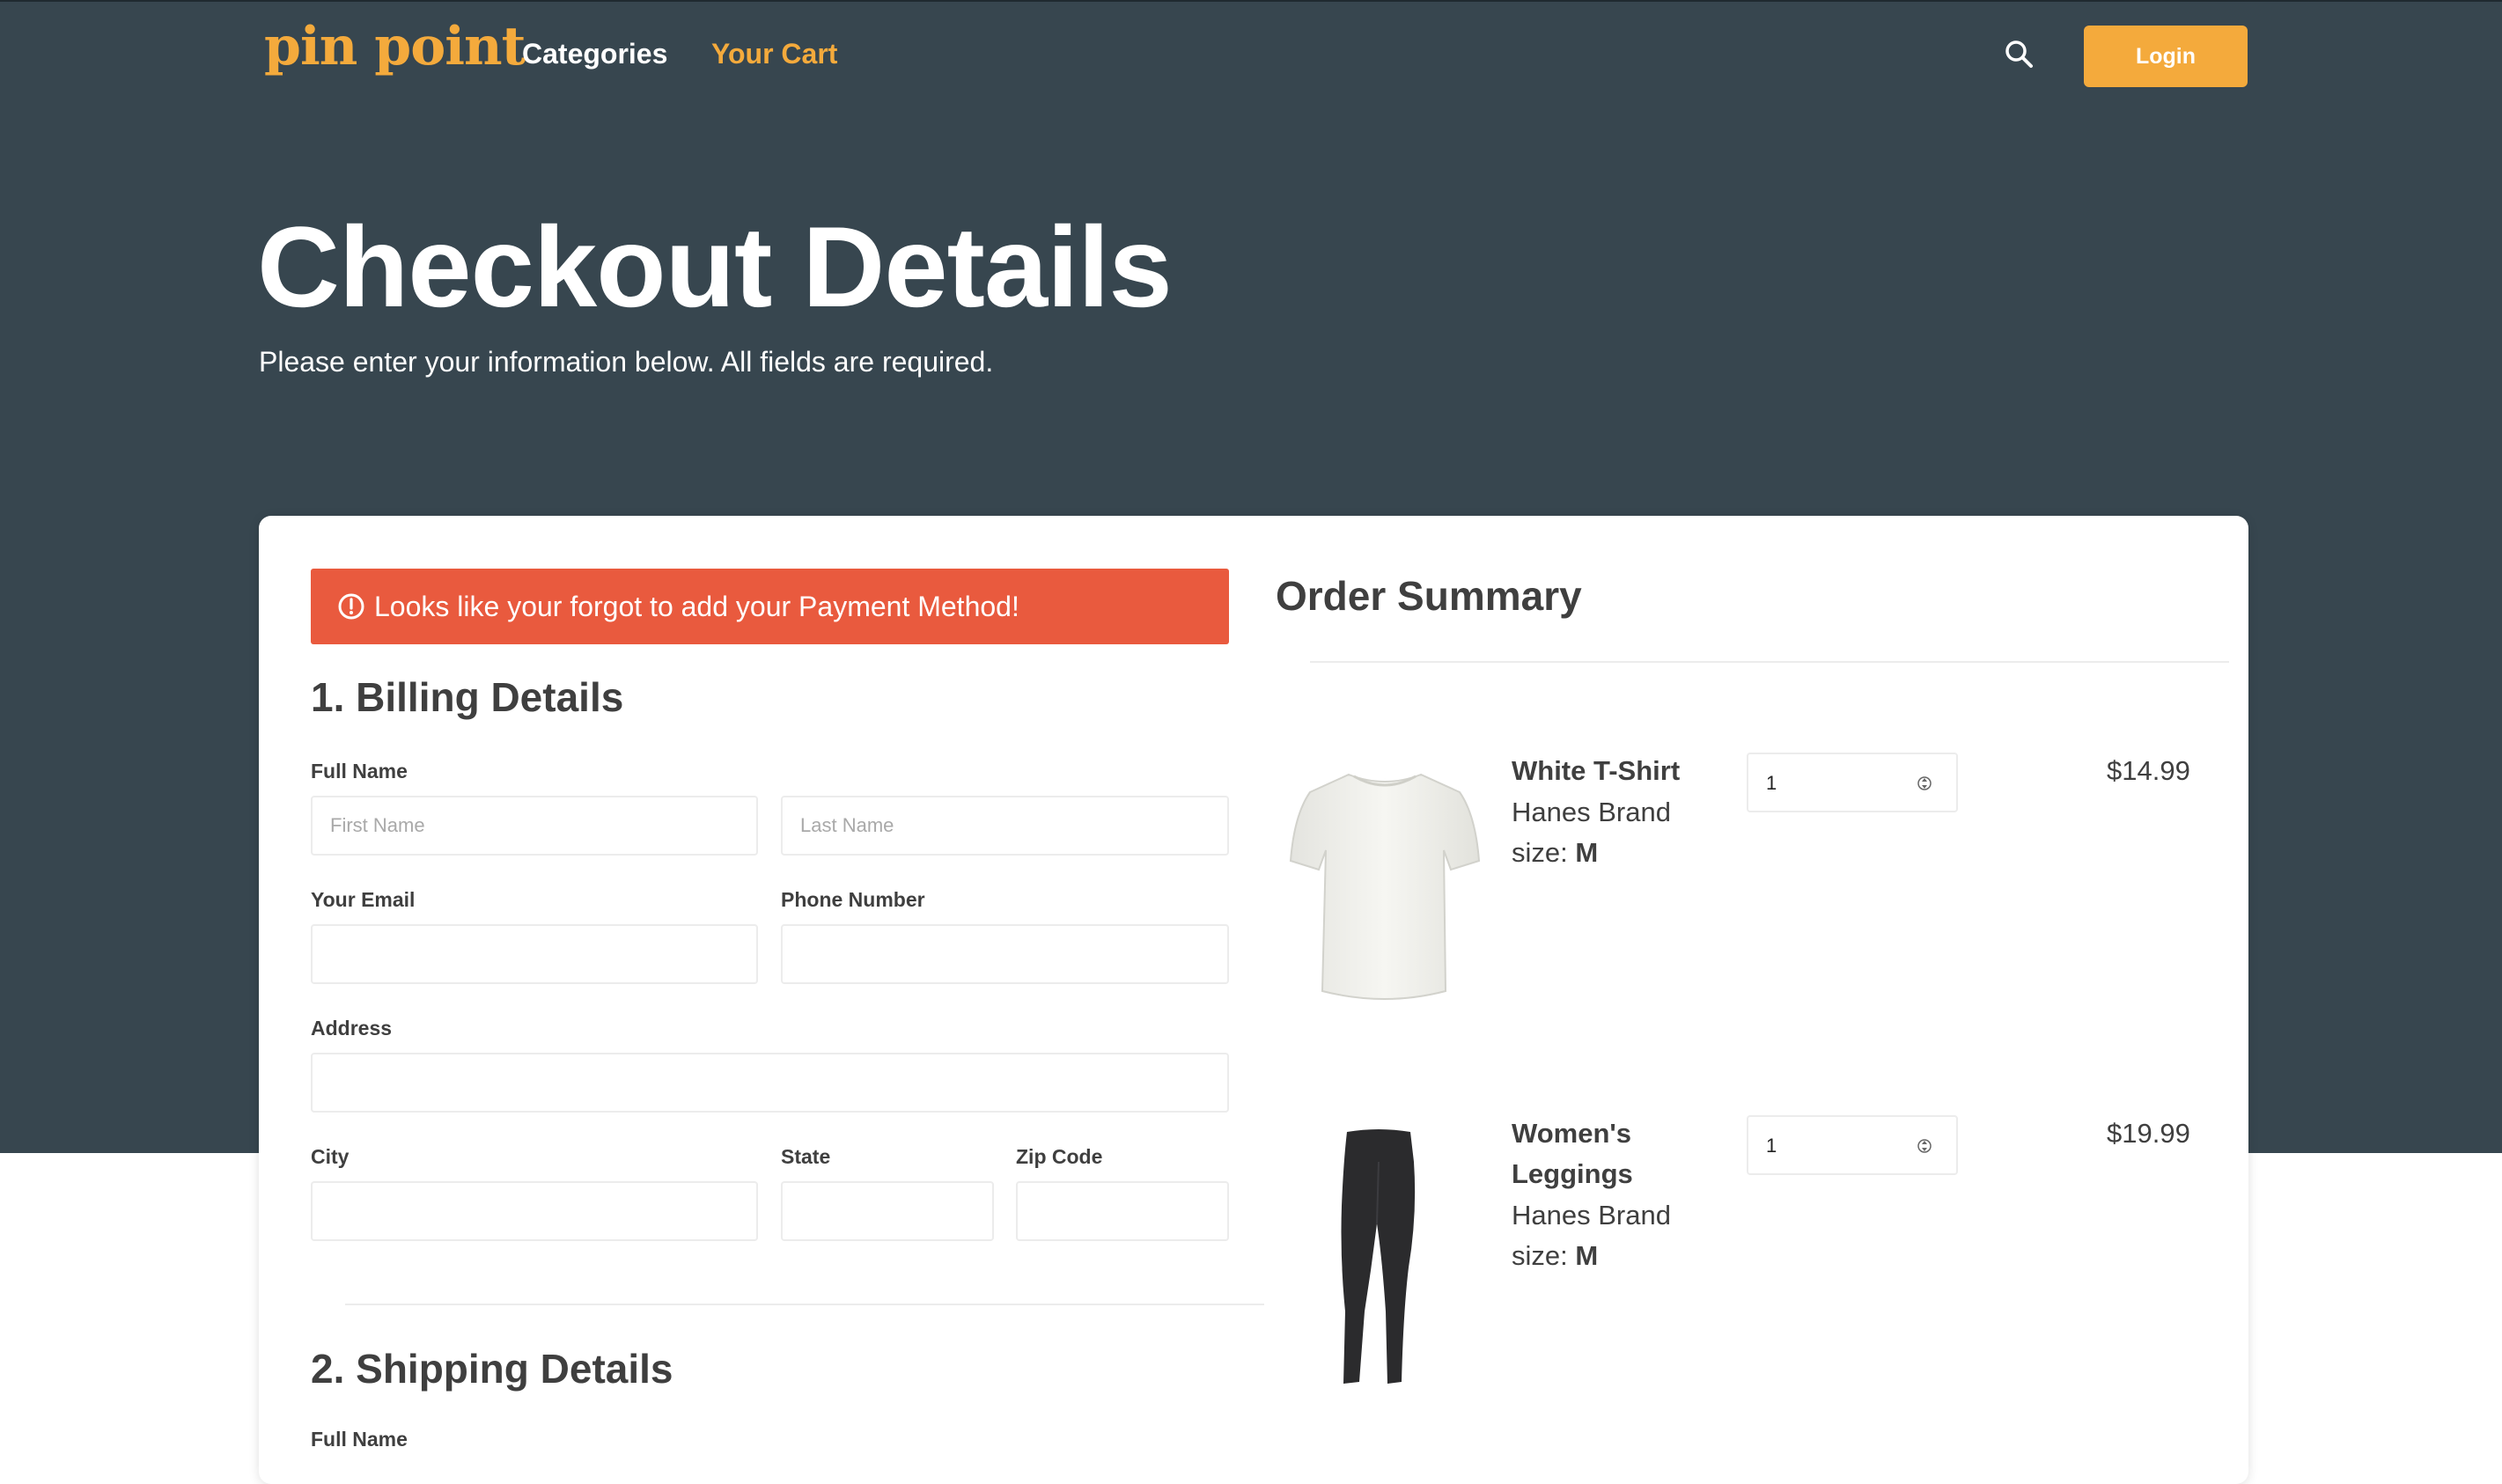 The height and width of the screenshot is (1484, 2502). I want to click on item-price: $14.99, so click(2148, 770).